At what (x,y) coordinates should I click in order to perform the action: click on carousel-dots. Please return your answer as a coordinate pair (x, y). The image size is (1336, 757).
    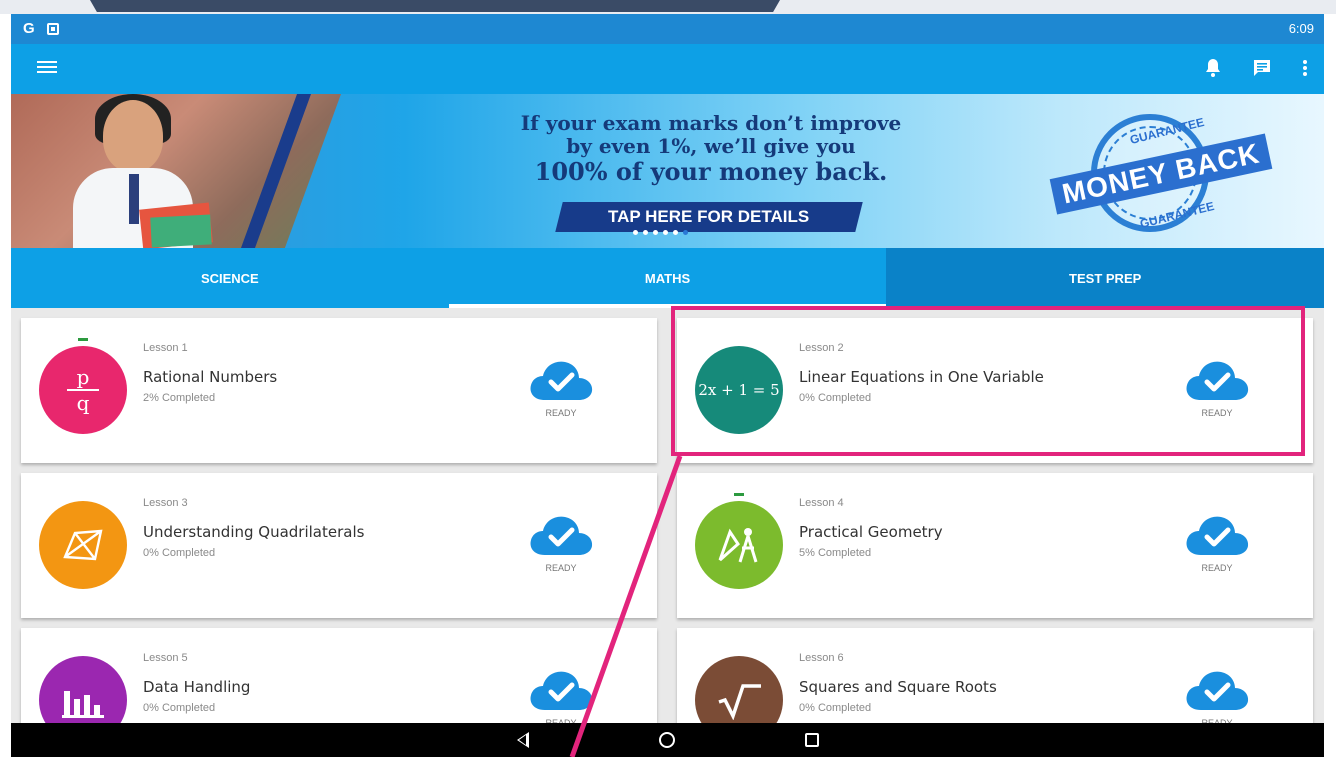
    Looking at the image, I should click on (660, 232).